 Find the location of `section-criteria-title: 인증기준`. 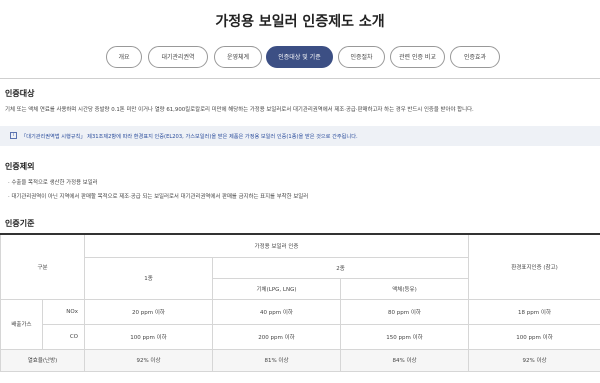

section-criteria-title: 인증기준 is located at coordinates (20, 223).